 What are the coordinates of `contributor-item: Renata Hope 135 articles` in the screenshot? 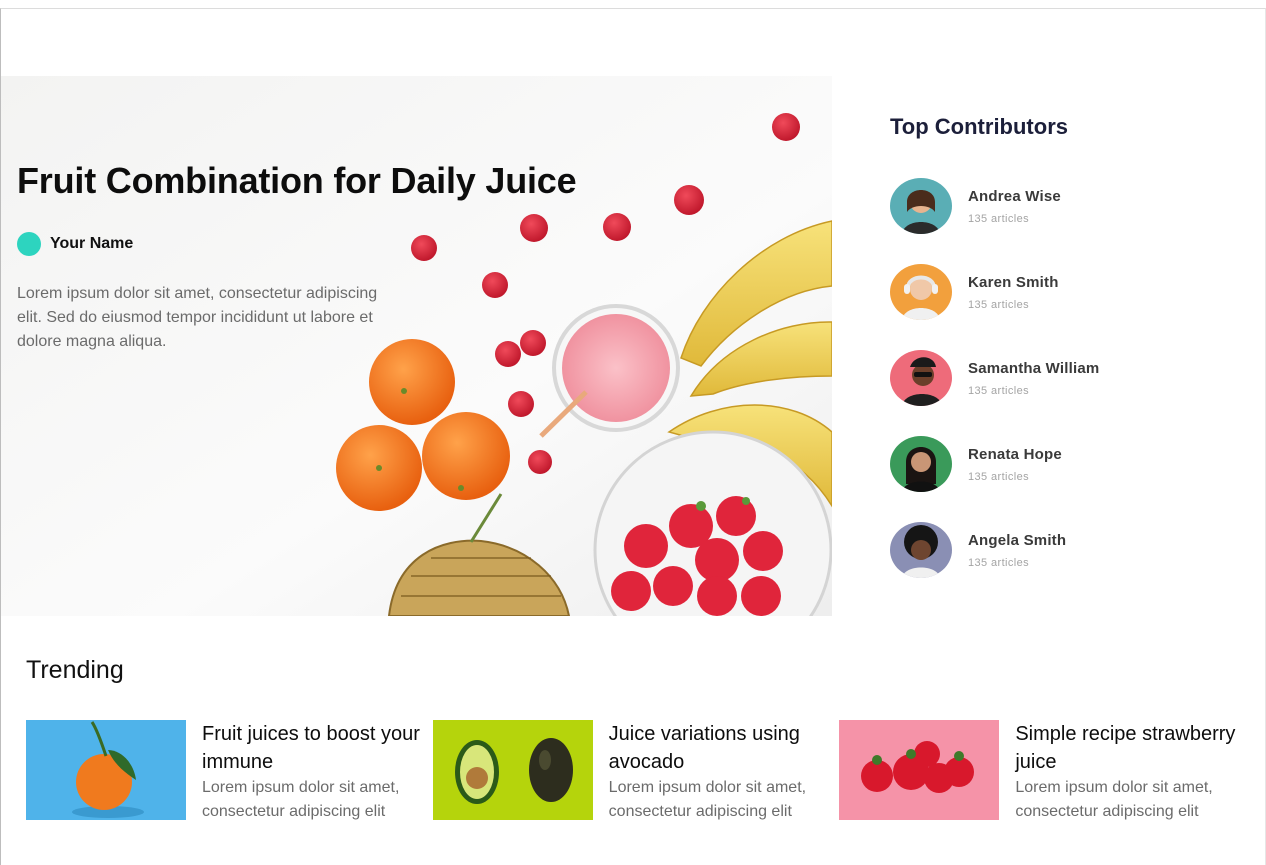 It's located at (1060, 464).